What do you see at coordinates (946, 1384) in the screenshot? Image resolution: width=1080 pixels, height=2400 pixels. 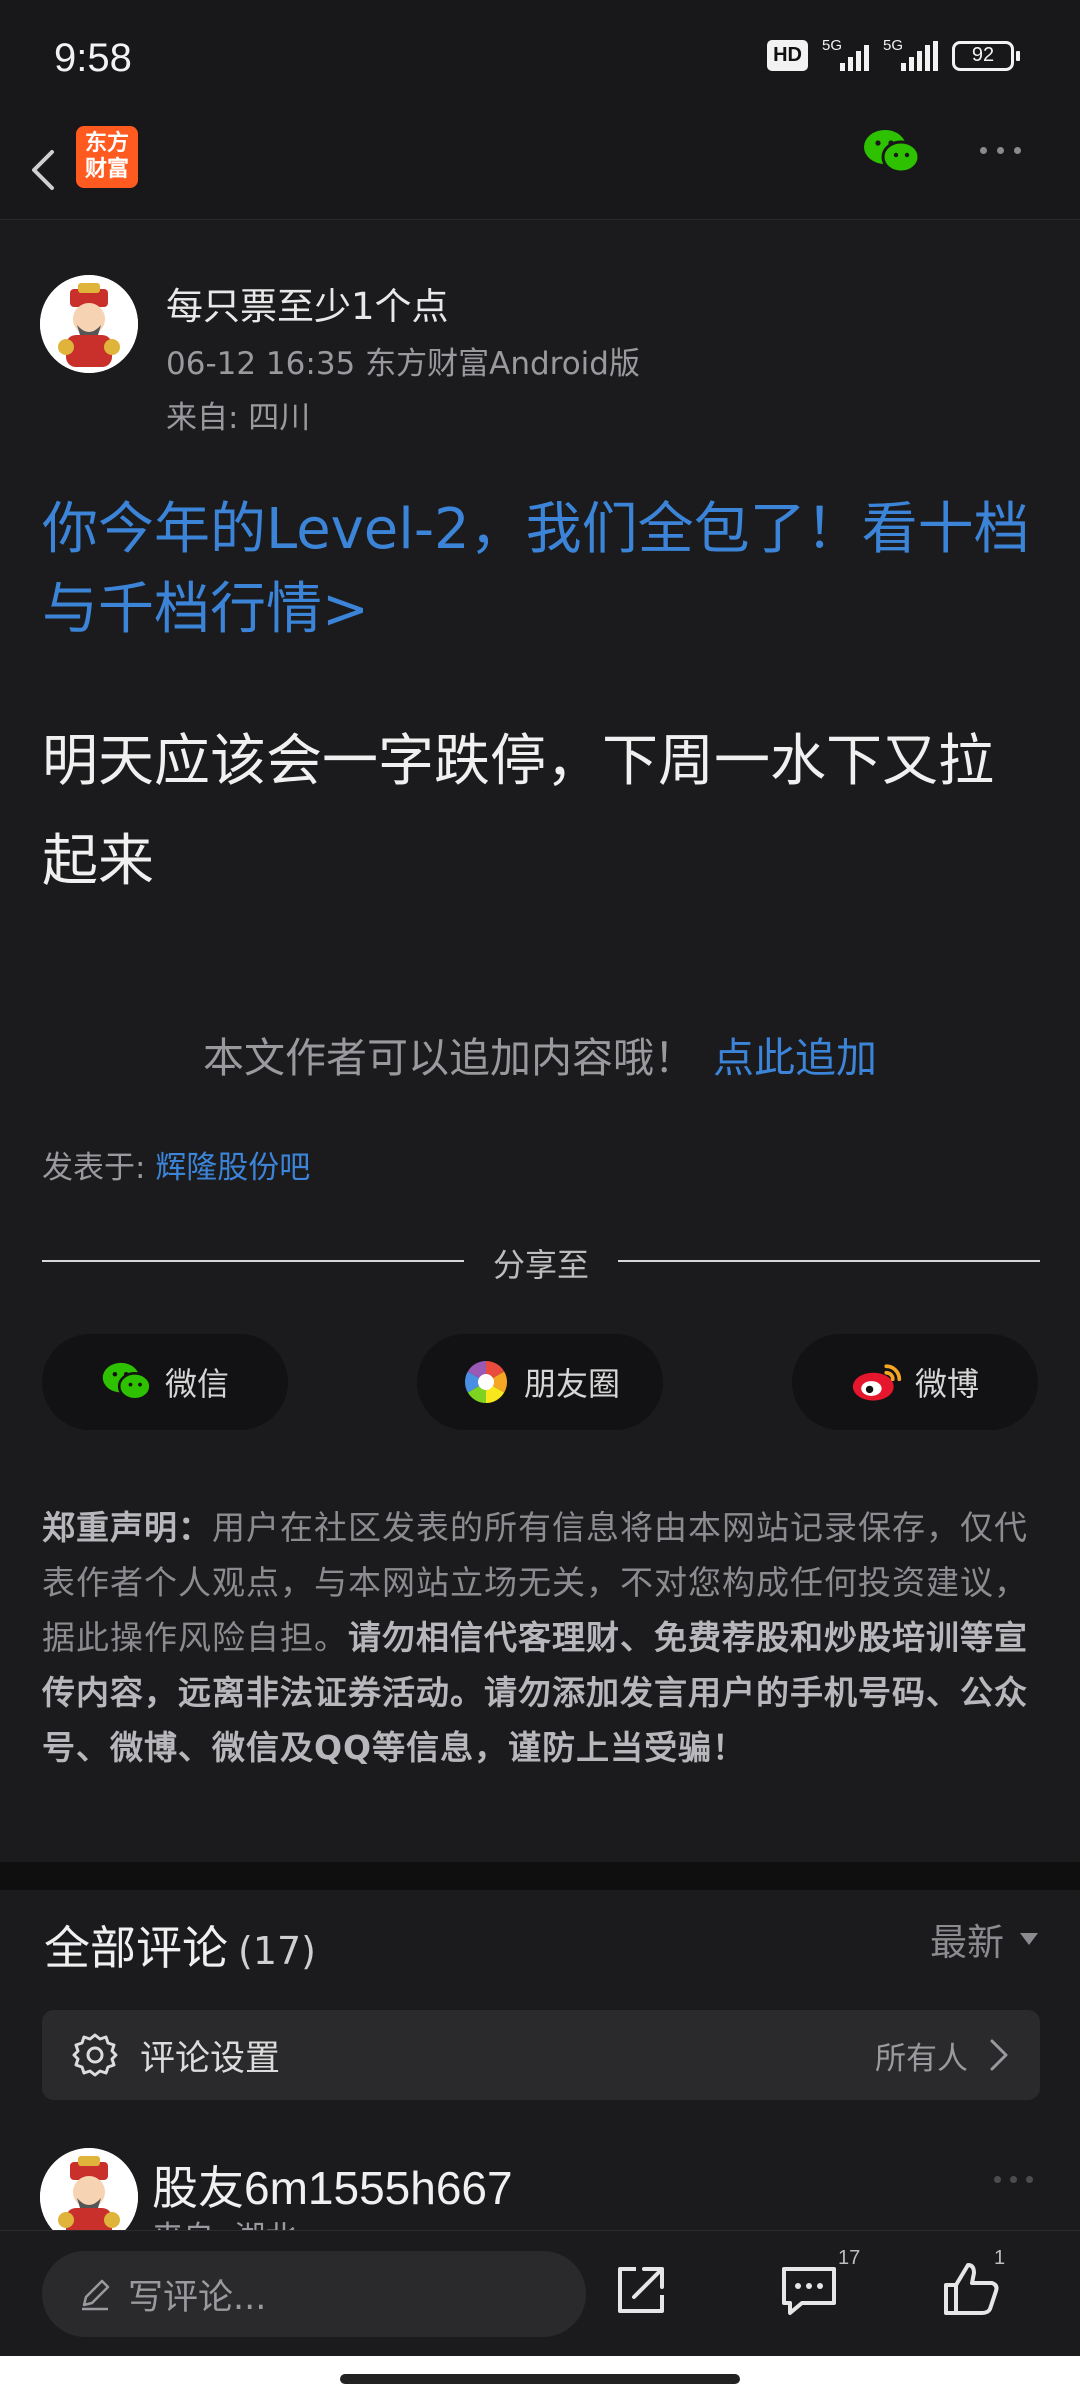 I see `share-weibo-label: 微博` at bounding box center [946, 1384].